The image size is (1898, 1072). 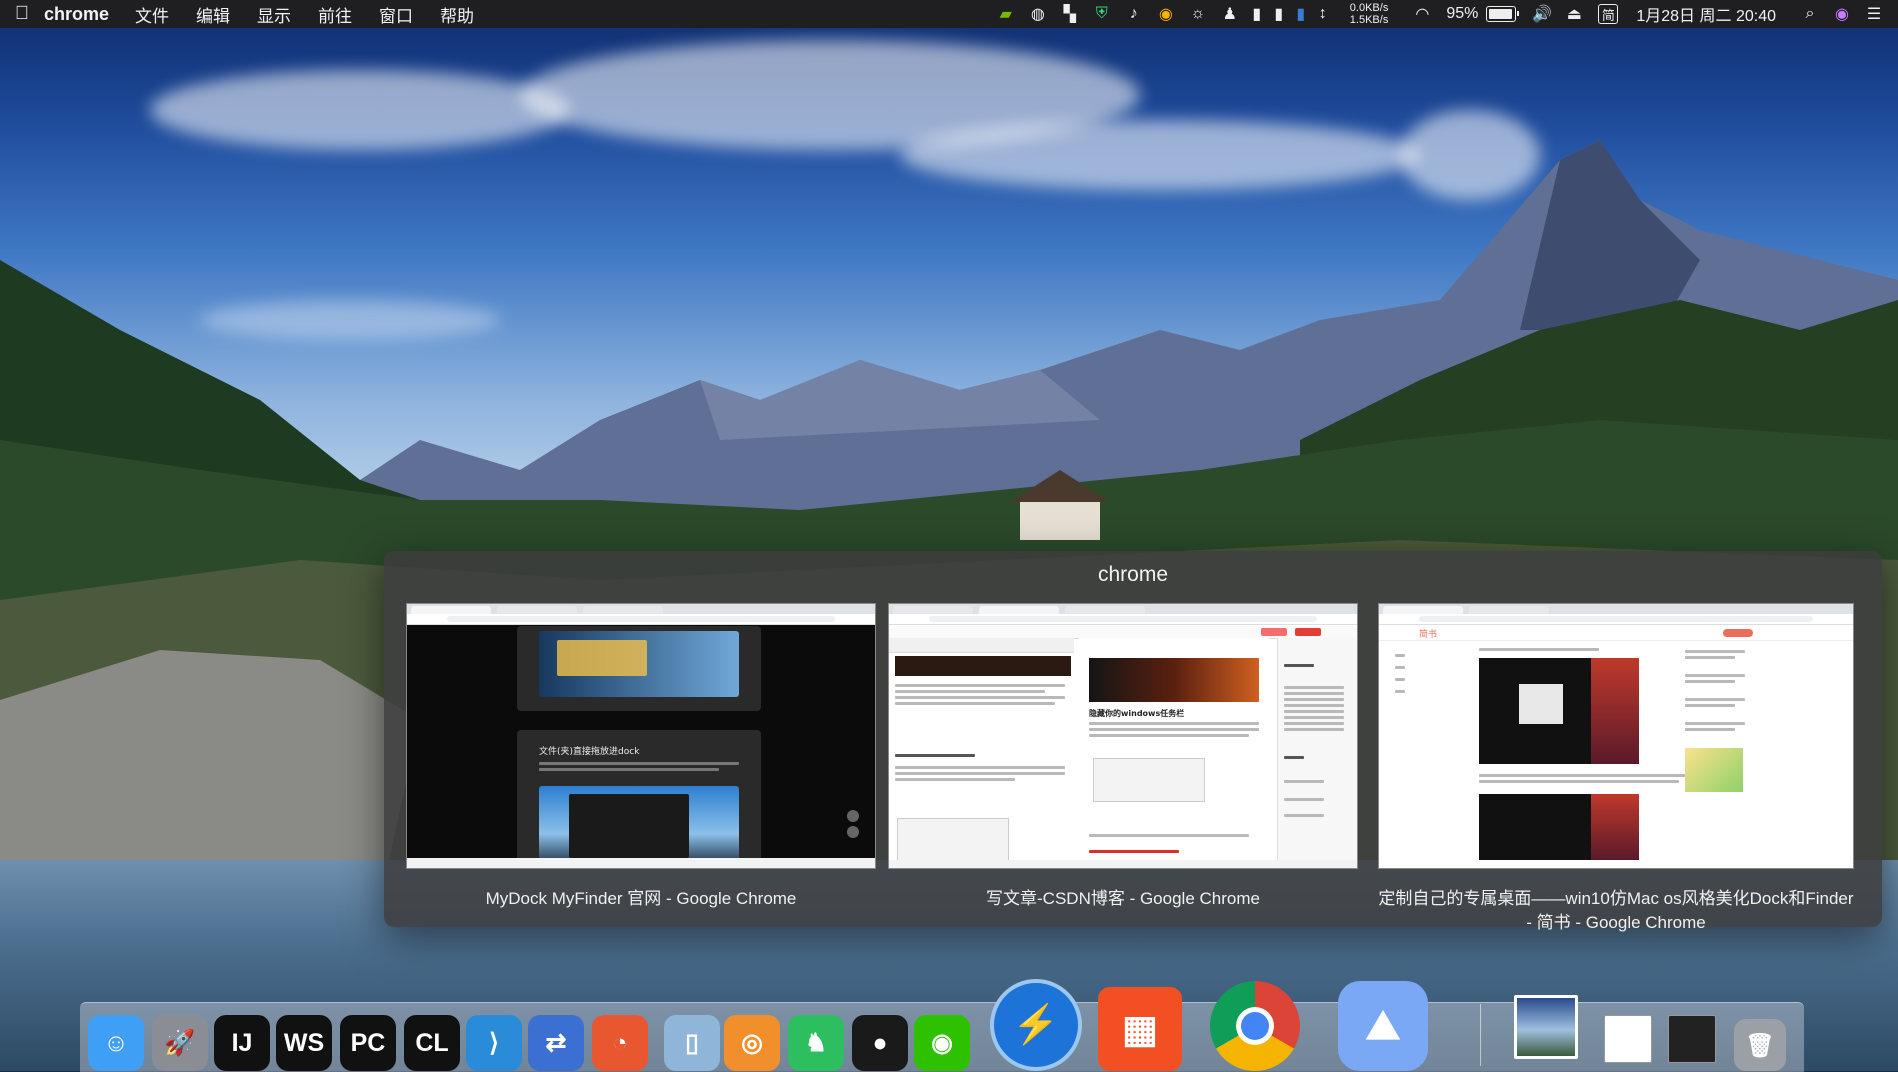 I want to click on network-speed: 0.0KB/s 1.5KB/s, so click(x=1369, y=14).